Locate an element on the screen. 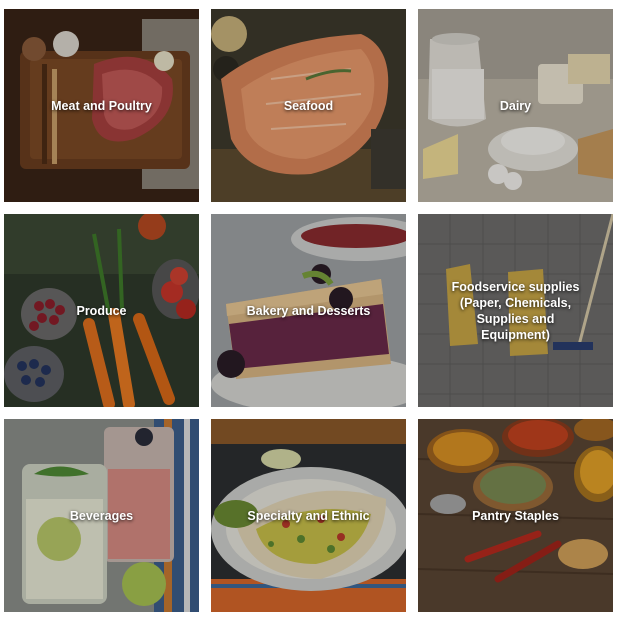  category-label: Pantry Staples is located at coordinates (515, 515).